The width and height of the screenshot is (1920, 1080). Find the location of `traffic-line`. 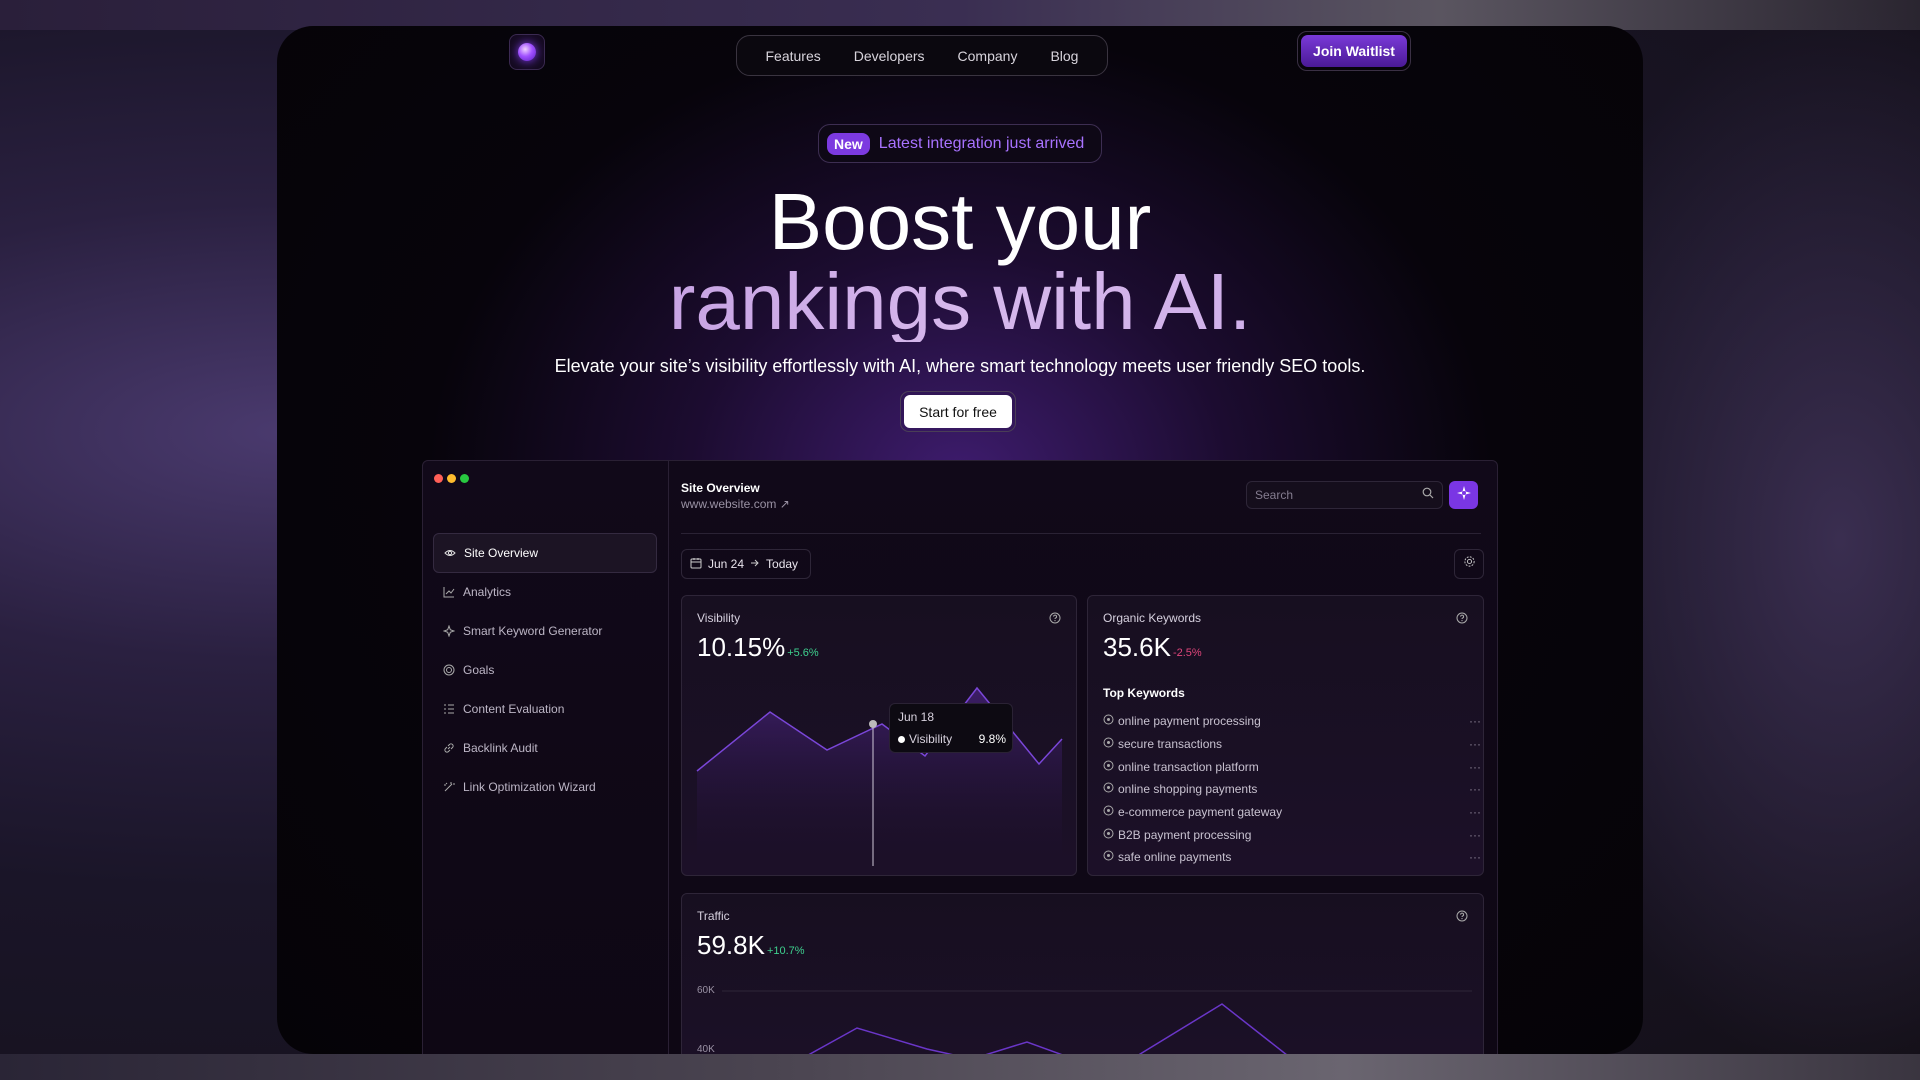

traffic-line is located at coordinates (1047, 1028).